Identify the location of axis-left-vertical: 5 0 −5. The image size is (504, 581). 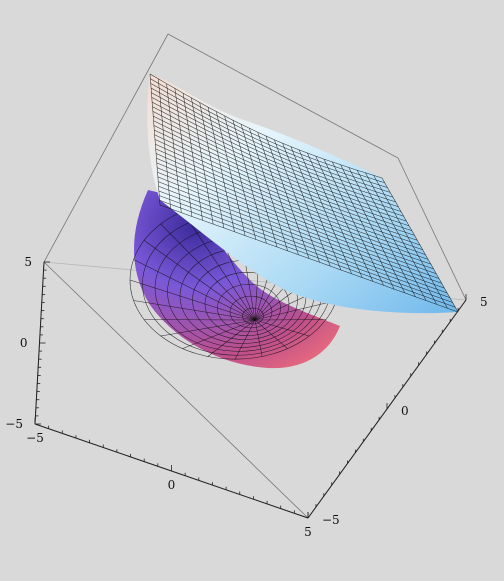
(27, 343).